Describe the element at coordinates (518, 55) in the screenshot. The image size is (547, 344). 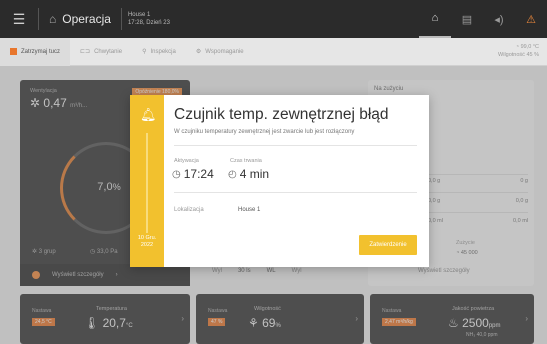
I see `outside-humidity: Wilgotność 45 %` at that location.